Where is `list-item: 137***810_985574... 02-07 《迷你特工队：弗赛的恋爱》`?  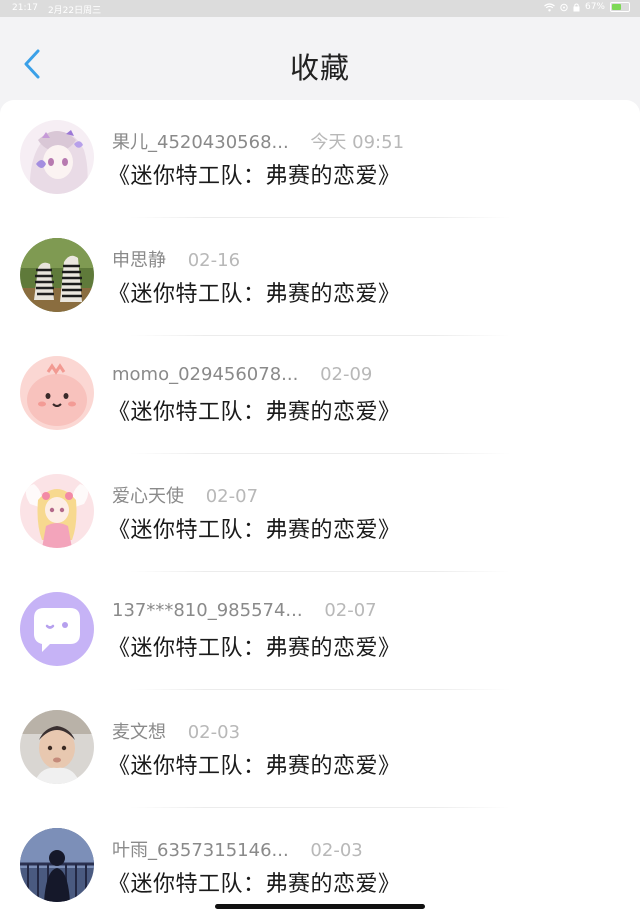
list-item: 137***810_985574... 02-07 《迷你特工队：弗赛的恋爱》 is located at coordinates (320, 631).